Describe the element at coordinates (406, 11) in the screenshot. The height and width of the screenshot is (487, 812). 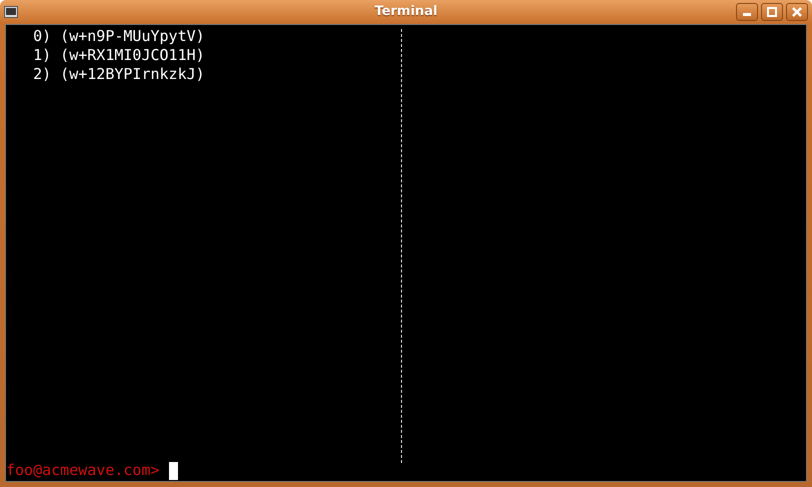
I see `window-title: Terminal` at that location.